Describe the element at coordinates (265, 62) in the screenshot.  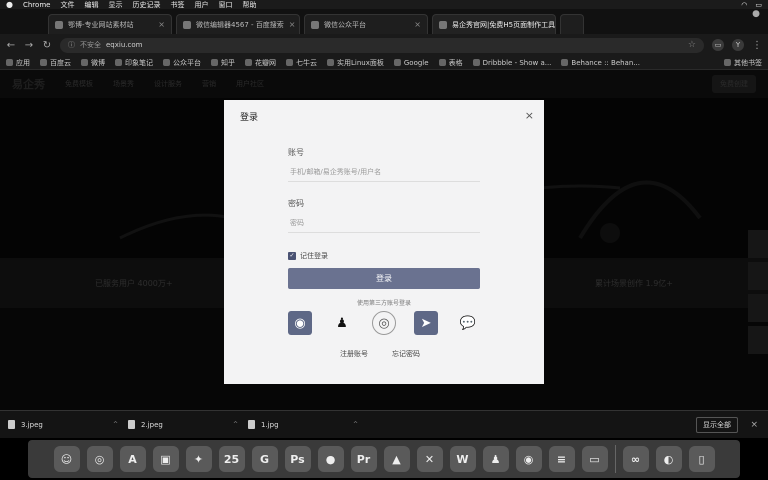
I see `bookmark-label: 花瓣网` at that location.